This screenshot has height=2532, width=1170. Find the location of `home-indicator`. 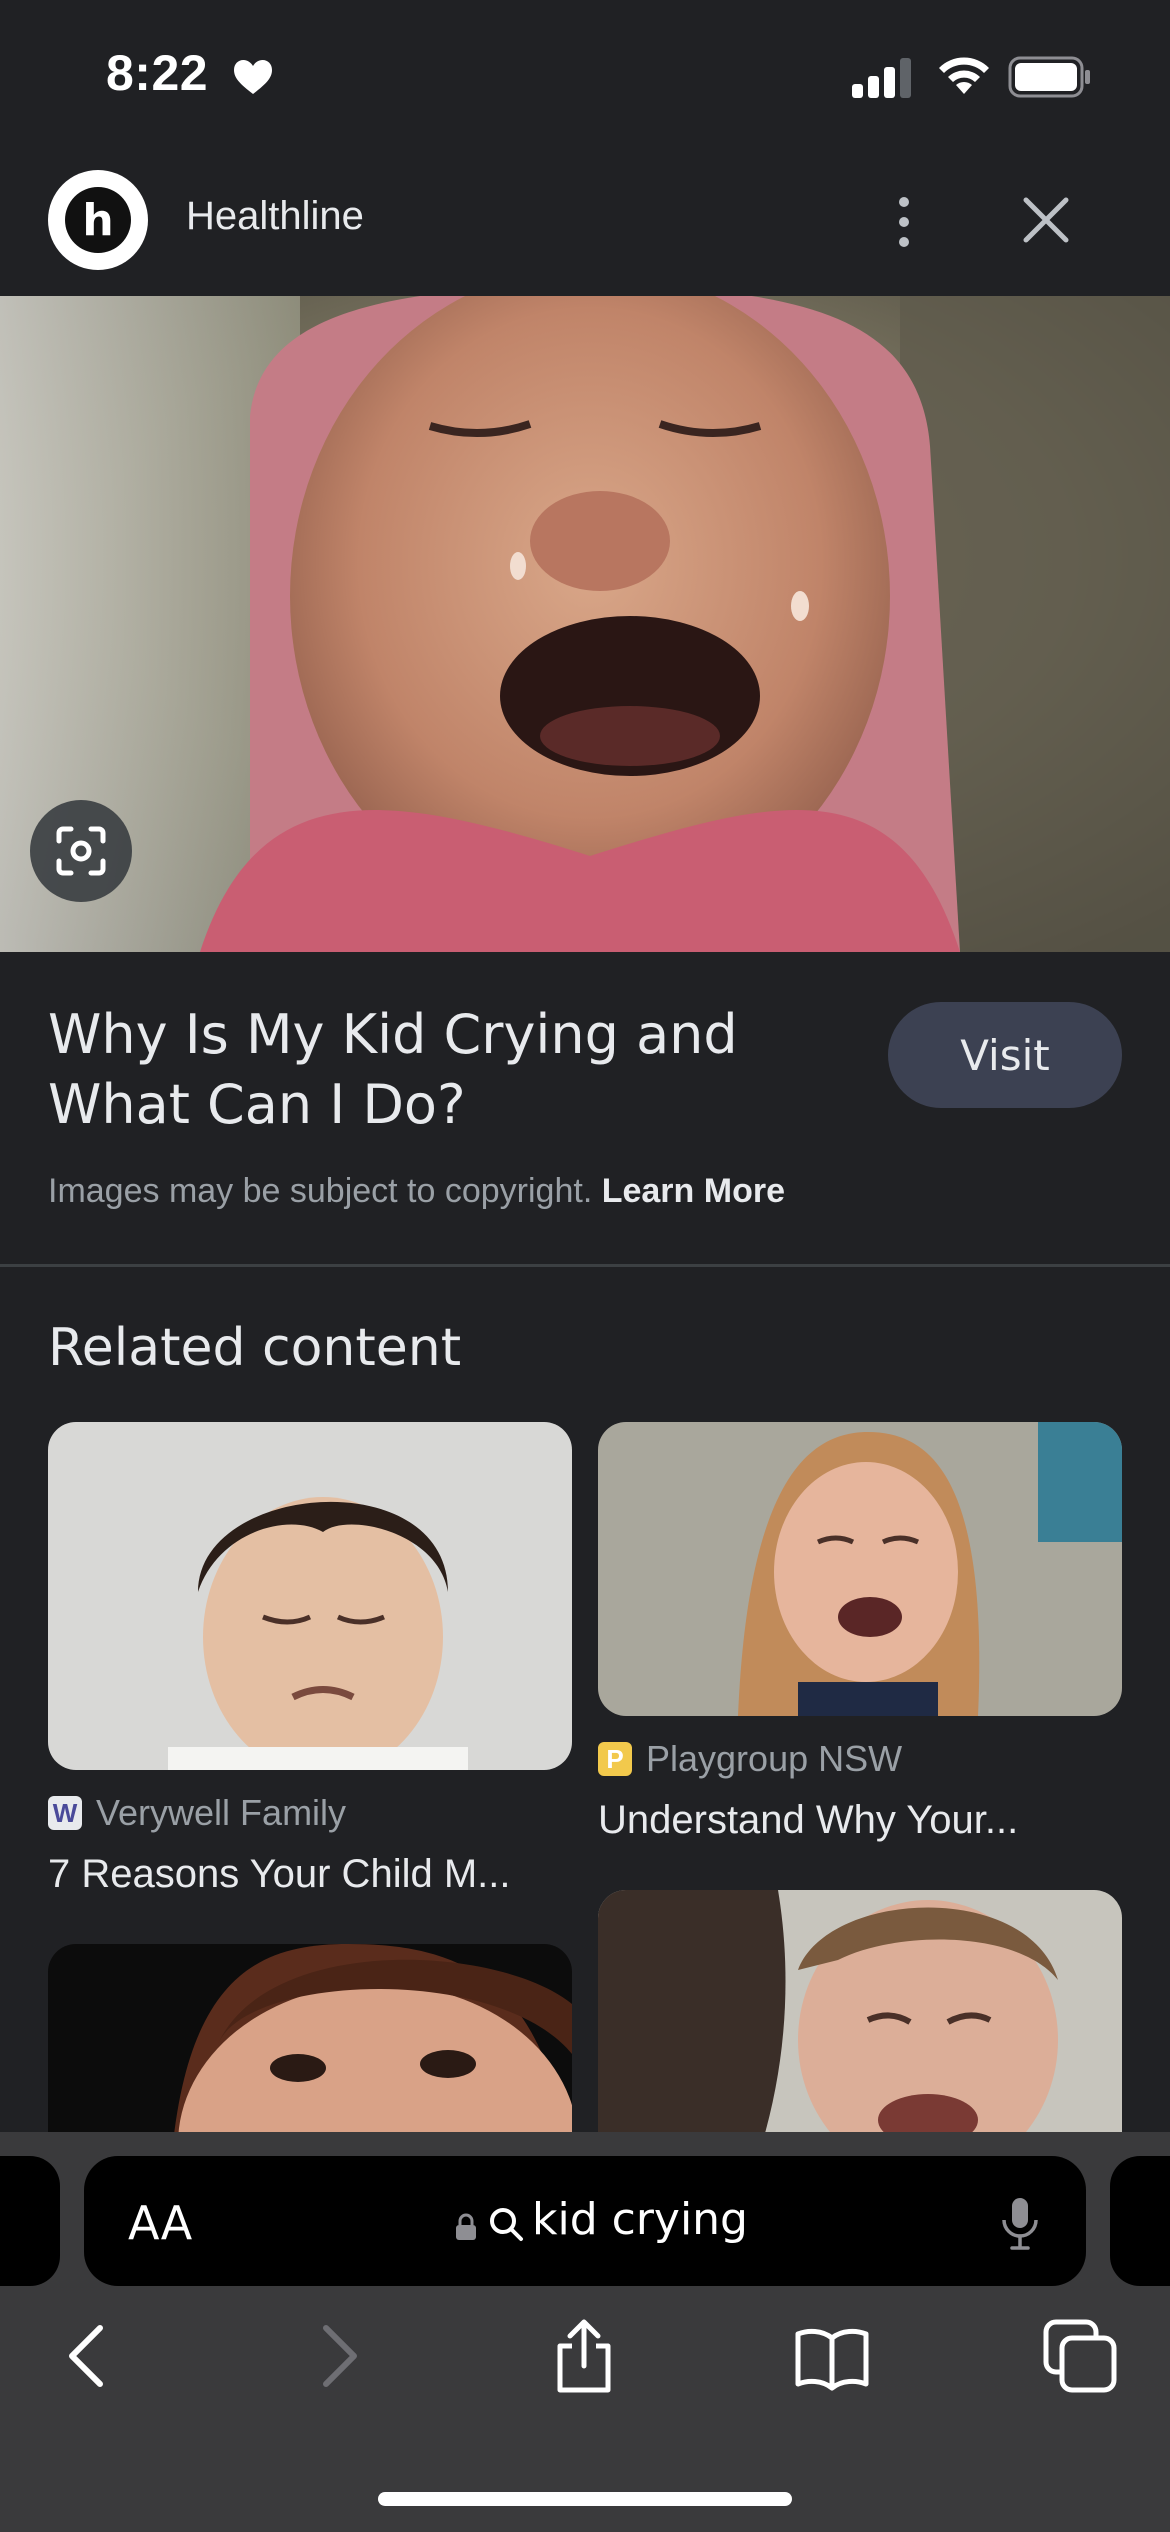

home-indicator is located at coordinates (585, 2499).